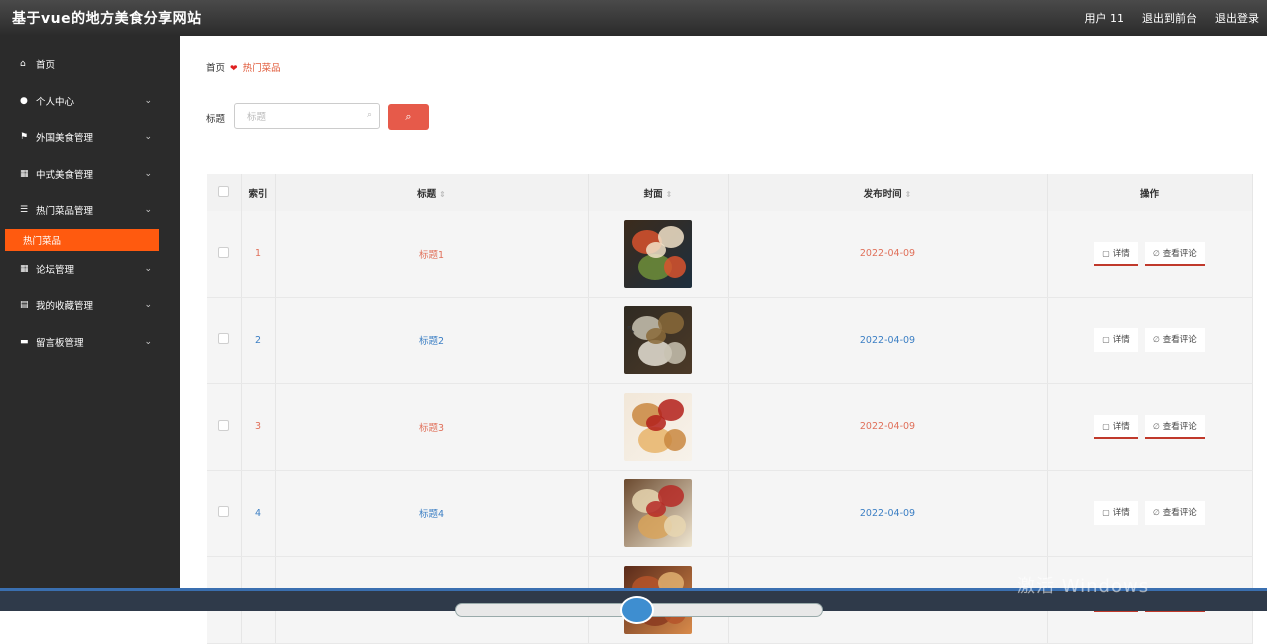 The height and width of the screenshot is (644, 1267). Describe the element at coordinates (432, 513) in the screenshot. I see `row-title: 标题4` at that location.